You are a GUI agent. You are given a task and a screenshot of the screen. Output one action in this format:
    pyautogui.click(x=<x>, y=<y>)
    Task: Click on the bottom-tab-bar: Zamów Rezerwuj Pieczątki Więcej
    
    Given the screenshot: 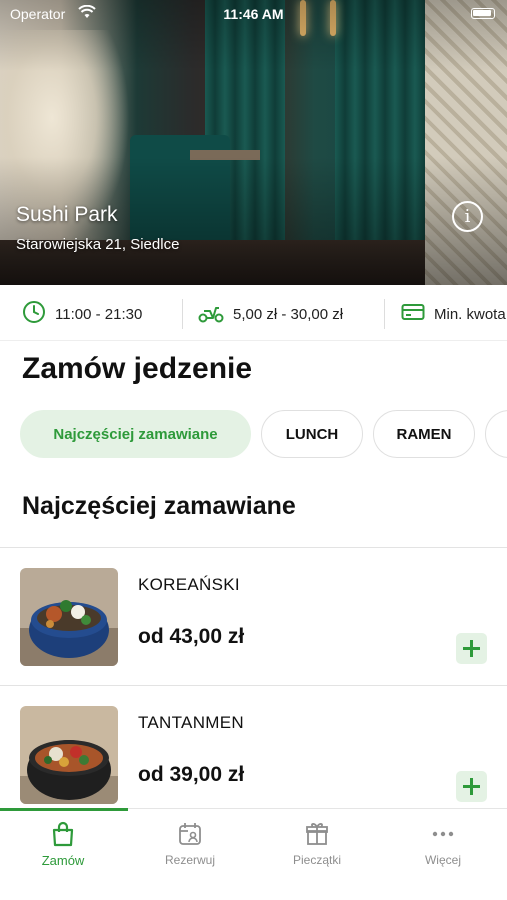 What is the action you would take?
    pyautogui.click(x=253, y=854)
    